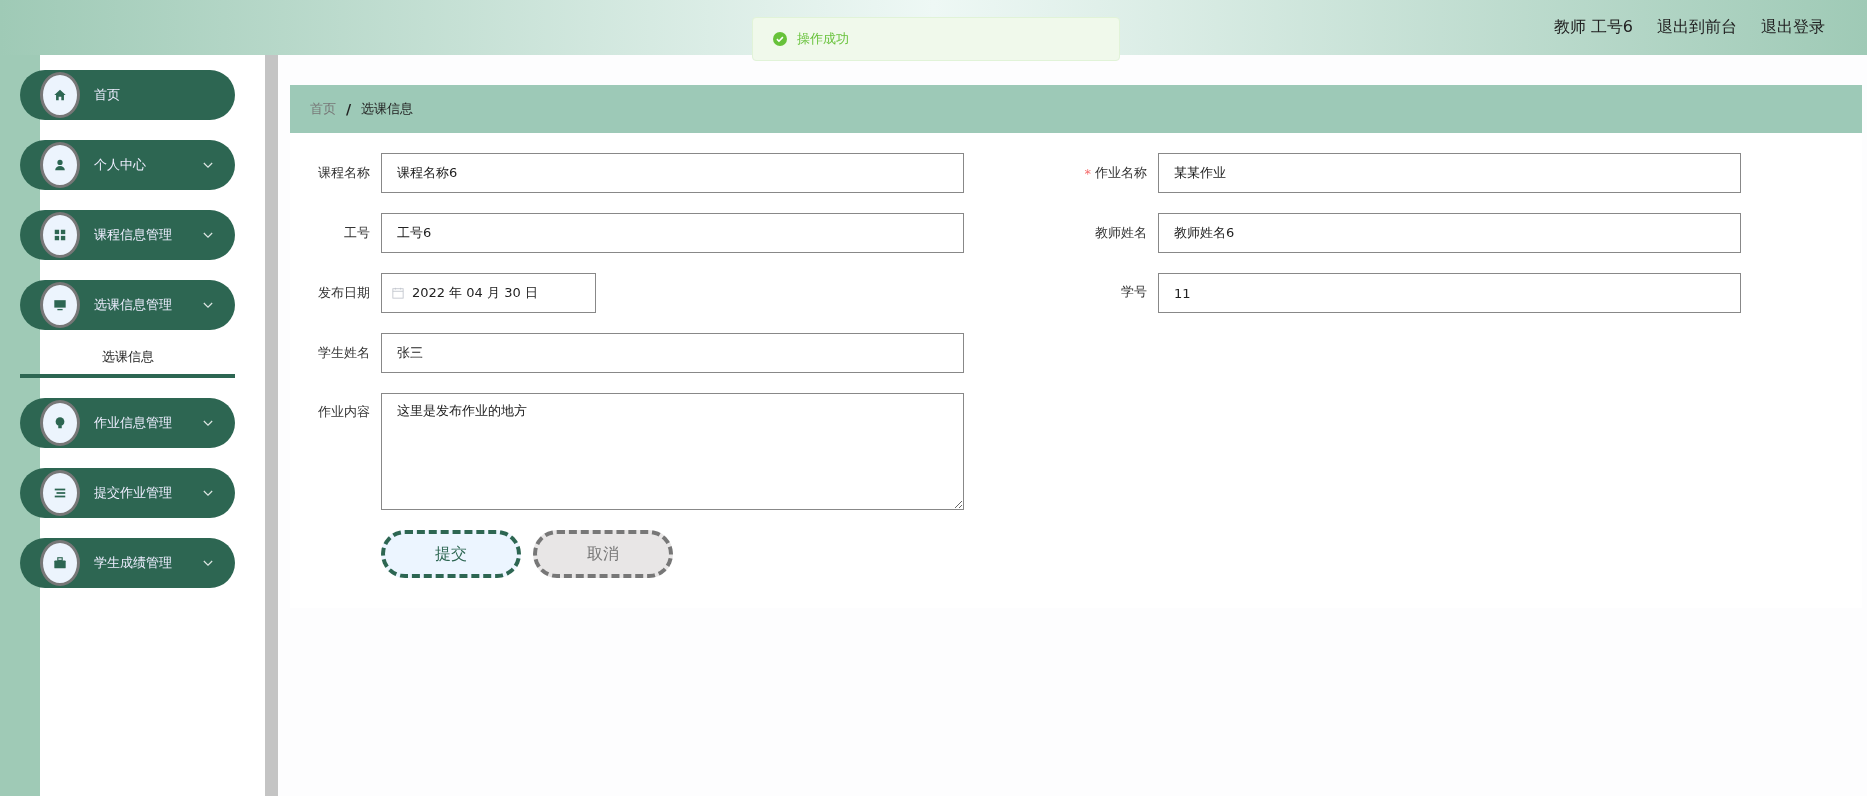  I want to click on field-label: 作业名称, so click(1121, 173).